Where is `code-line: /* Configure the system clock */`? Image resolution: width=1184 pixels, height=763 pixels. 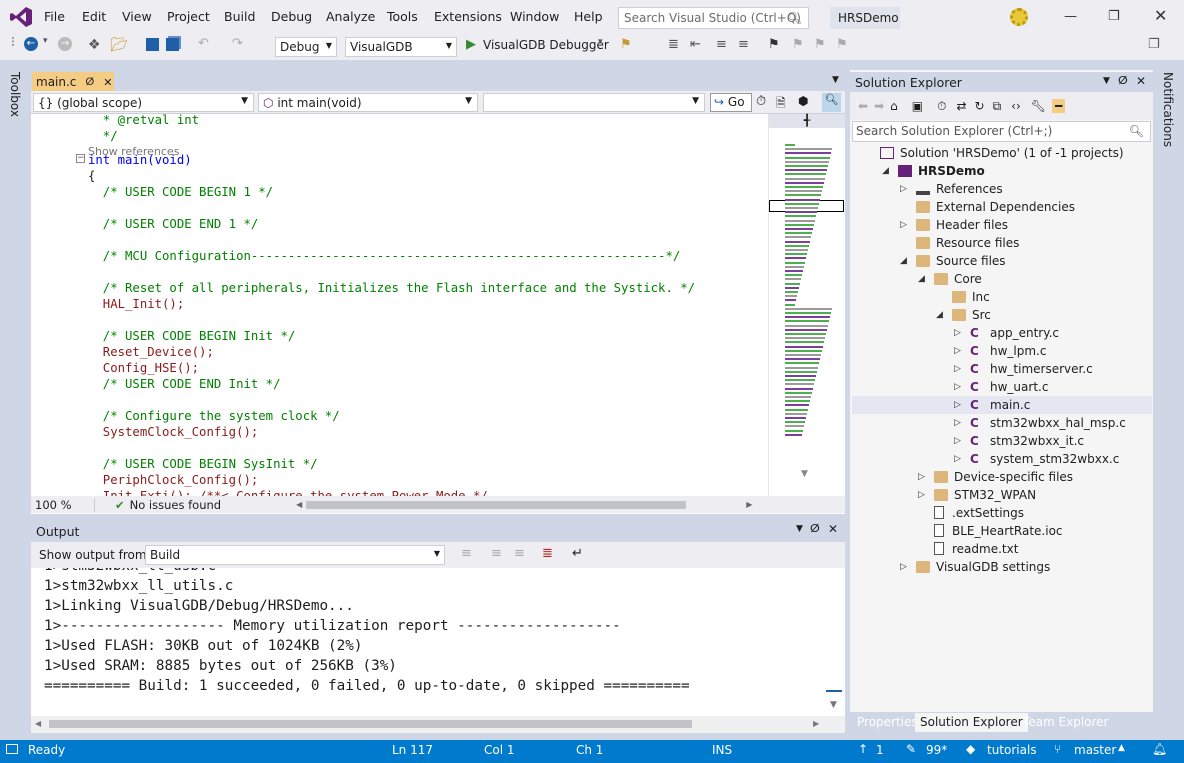 code-line: /* Configure the system clock */ is located at coordinates (214, 416).